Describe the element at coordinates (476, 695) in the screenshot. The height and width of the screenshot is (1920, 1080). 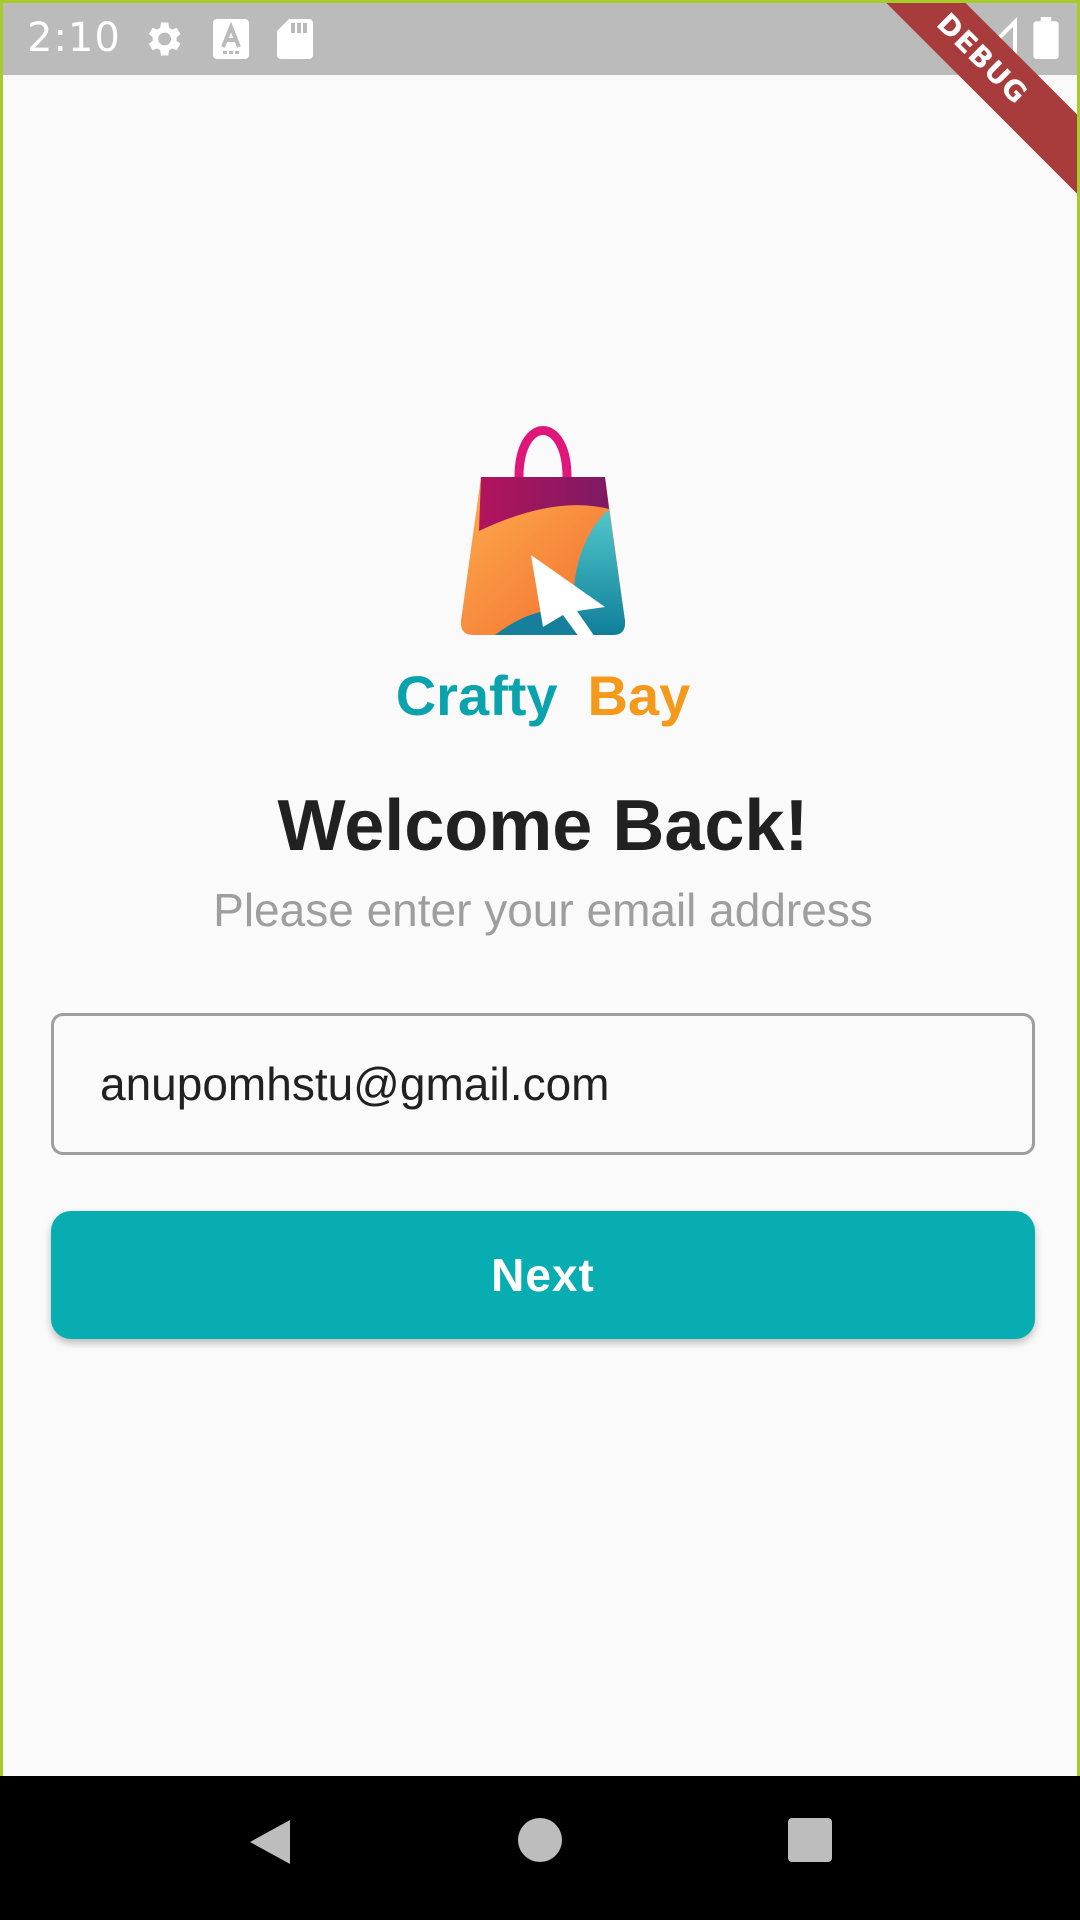
I see `brand-name-part1: Crafty` at that location.